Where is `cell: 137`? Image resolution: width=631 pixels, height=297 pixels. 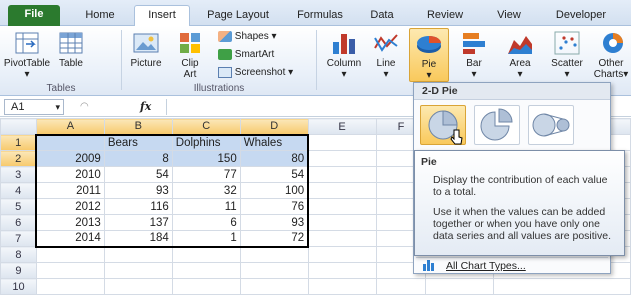
cell: 137 is located at coordinates (138, 222).